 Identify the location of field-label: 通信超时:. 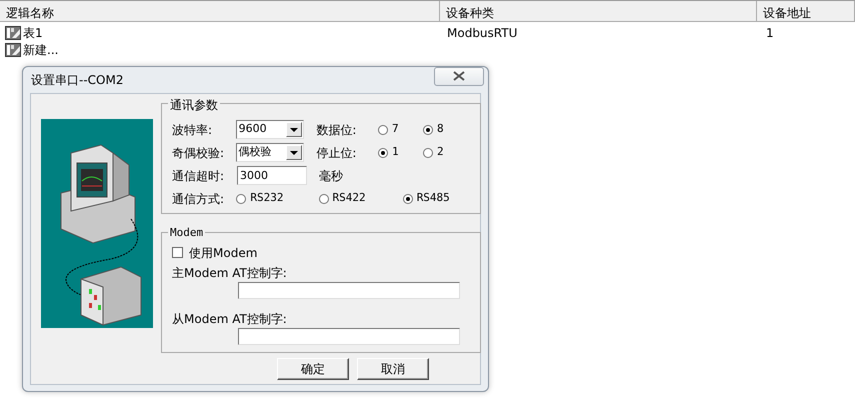
(199, 176).